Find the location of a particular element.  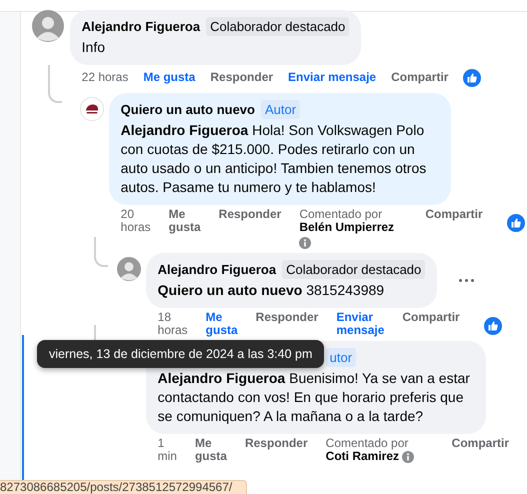

timestamp-link: 20 horas is located at coordinates (135, 221).